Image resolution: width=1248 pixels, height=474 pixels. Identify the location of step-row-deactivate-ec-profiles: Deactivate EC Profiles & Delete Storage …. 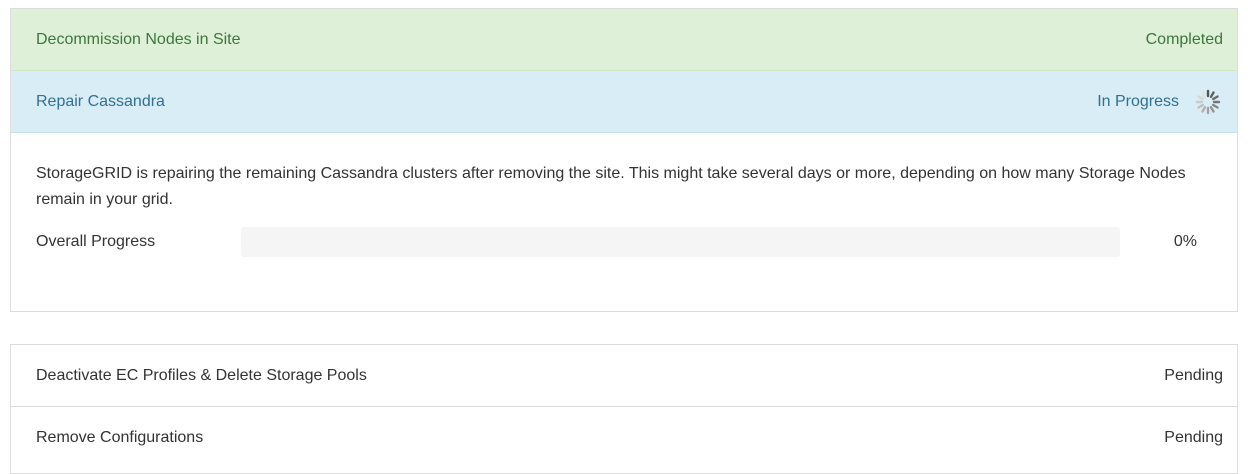
(624, 376).